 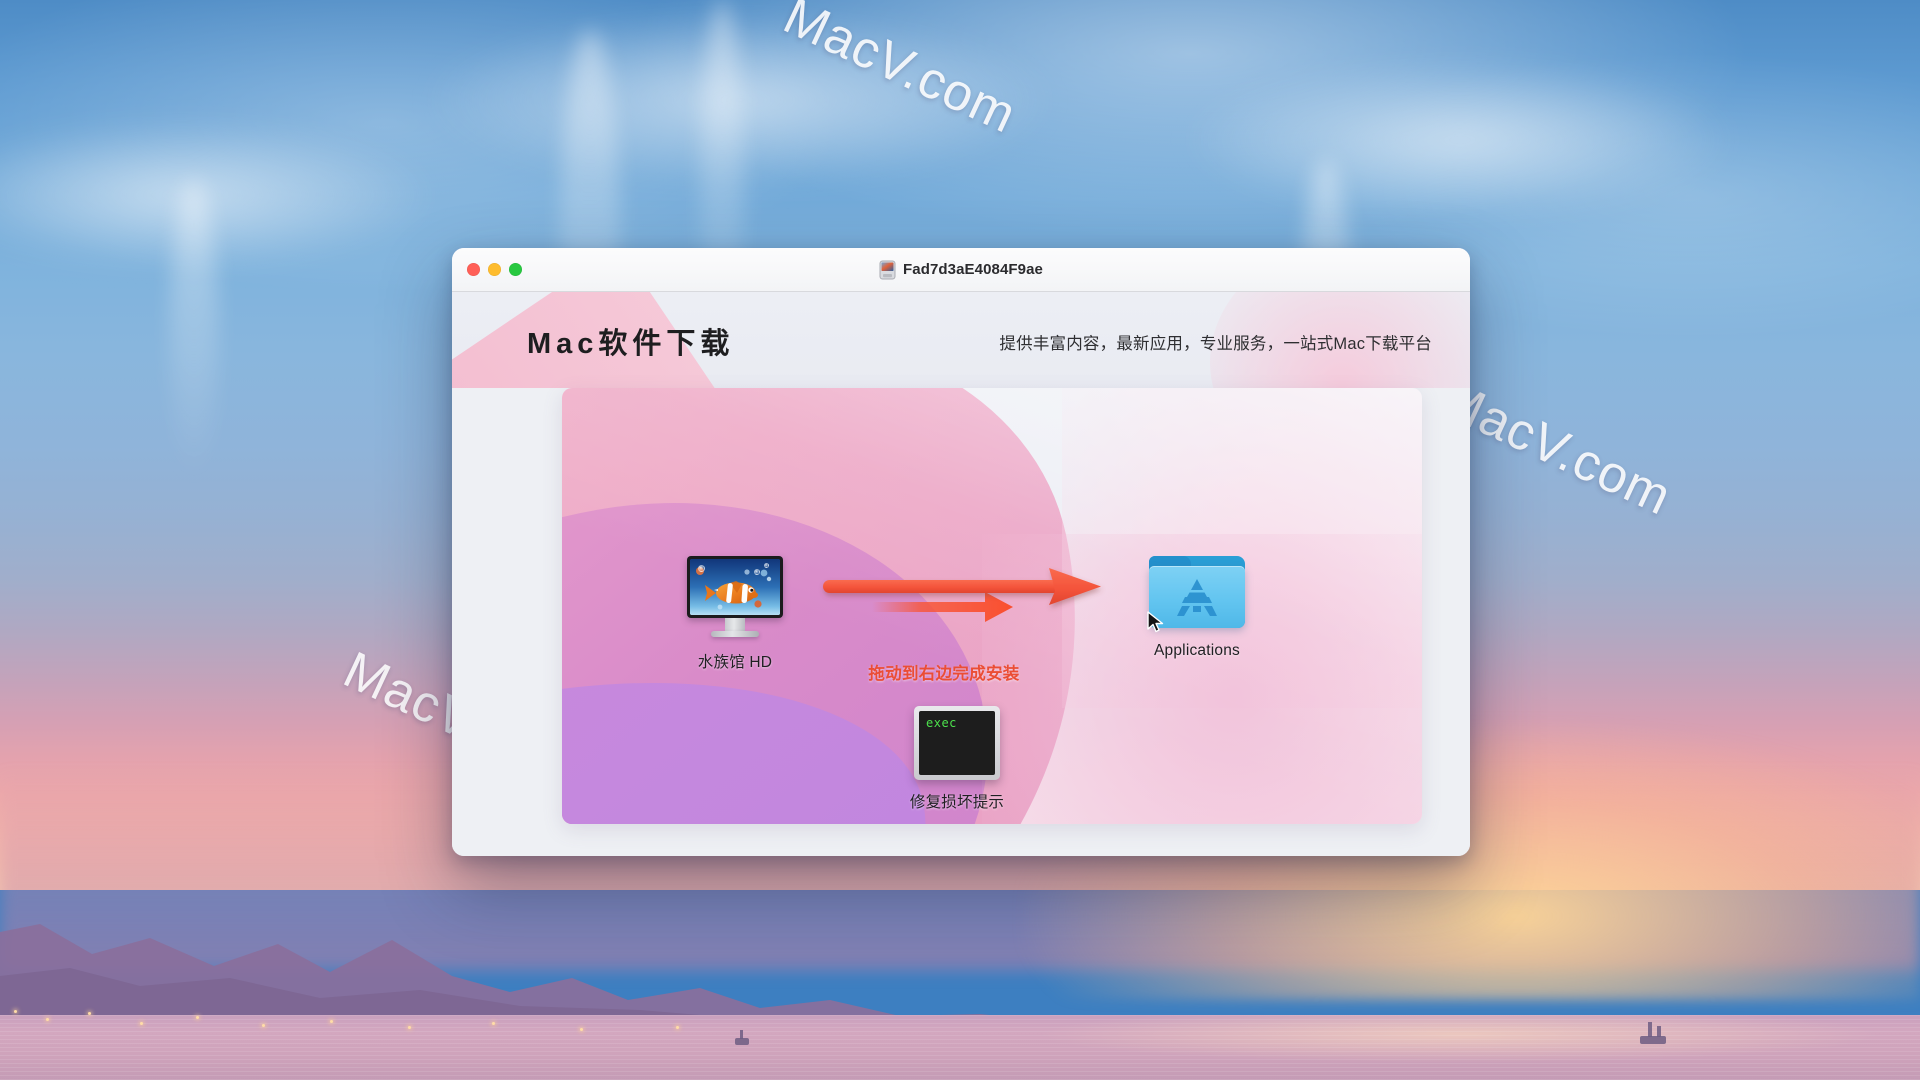 What do you see at coordinates (742, 1041) in the screenshot?
I see `boat` at bounding box center [742, 1041].